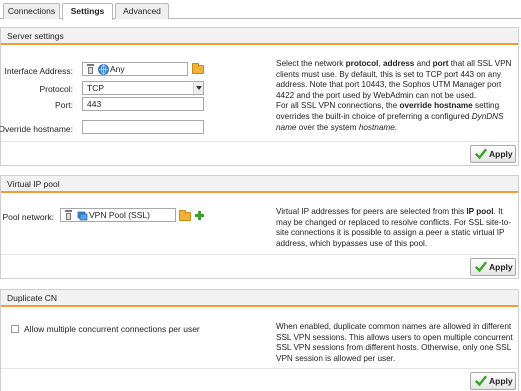 The height and width of the screenshot is (391, 521). Describe the element at coordinates (259, 298) in the screenshot. I see `duplicate-cn-title: Duplicate CN` at that location.